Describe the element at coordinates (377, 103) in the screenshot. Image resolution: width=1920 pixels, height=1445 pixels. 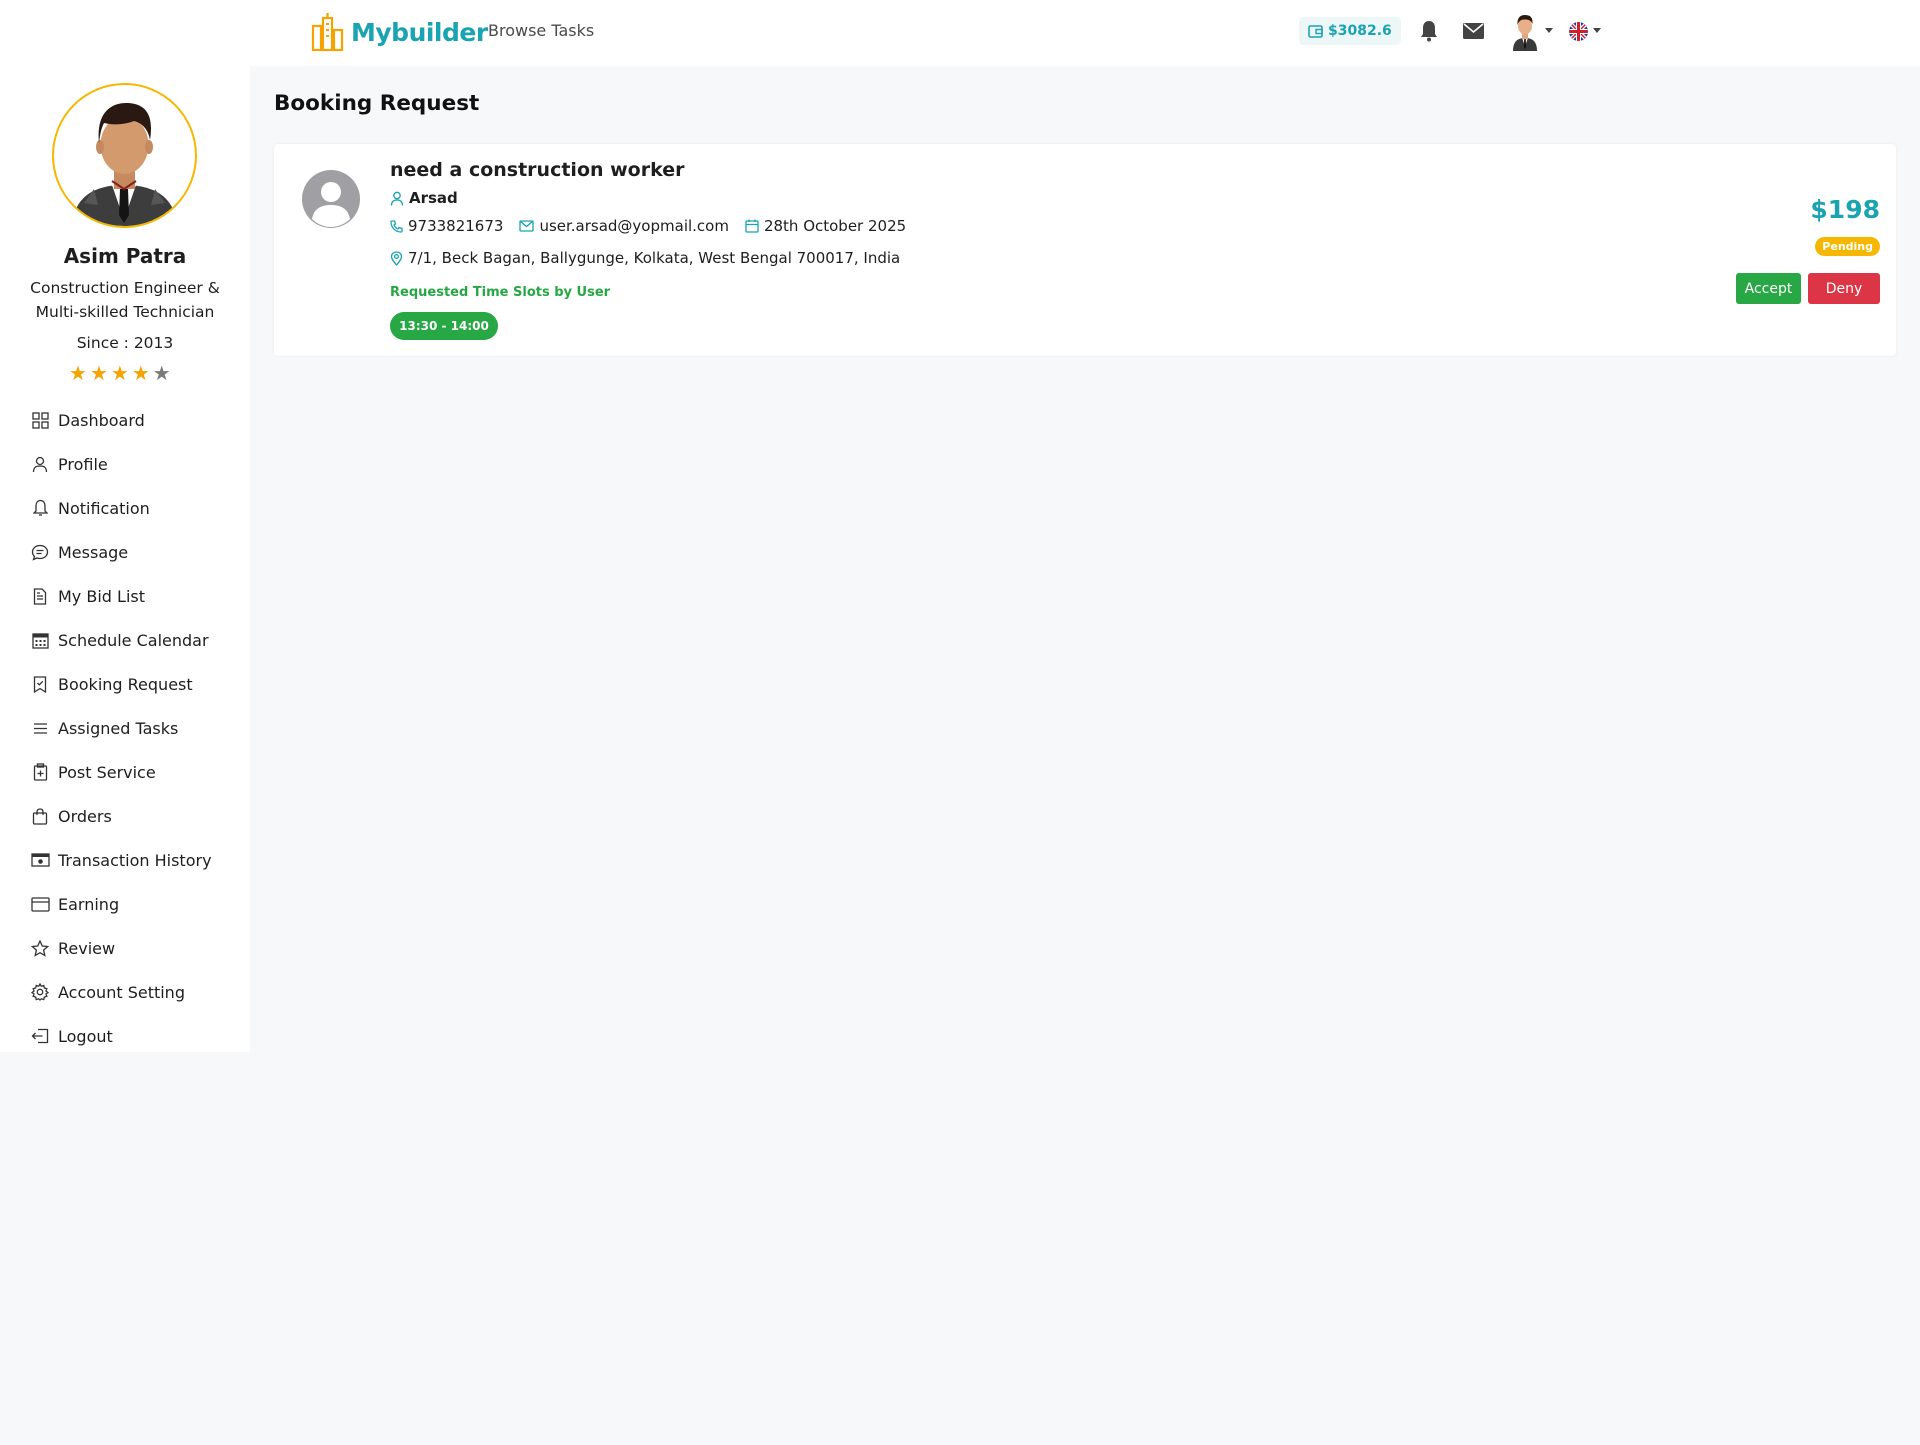
I see `page-title: Booking Request` at that location.